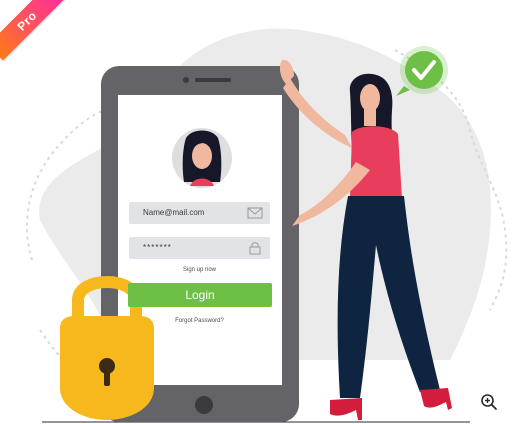 Image resolution: width=521 pixels, height=424 pixels. What do you see at coordinates (199, 270) in the screenshot?
I see `signup-link: Sign up now` at bounding box center [199, 270].